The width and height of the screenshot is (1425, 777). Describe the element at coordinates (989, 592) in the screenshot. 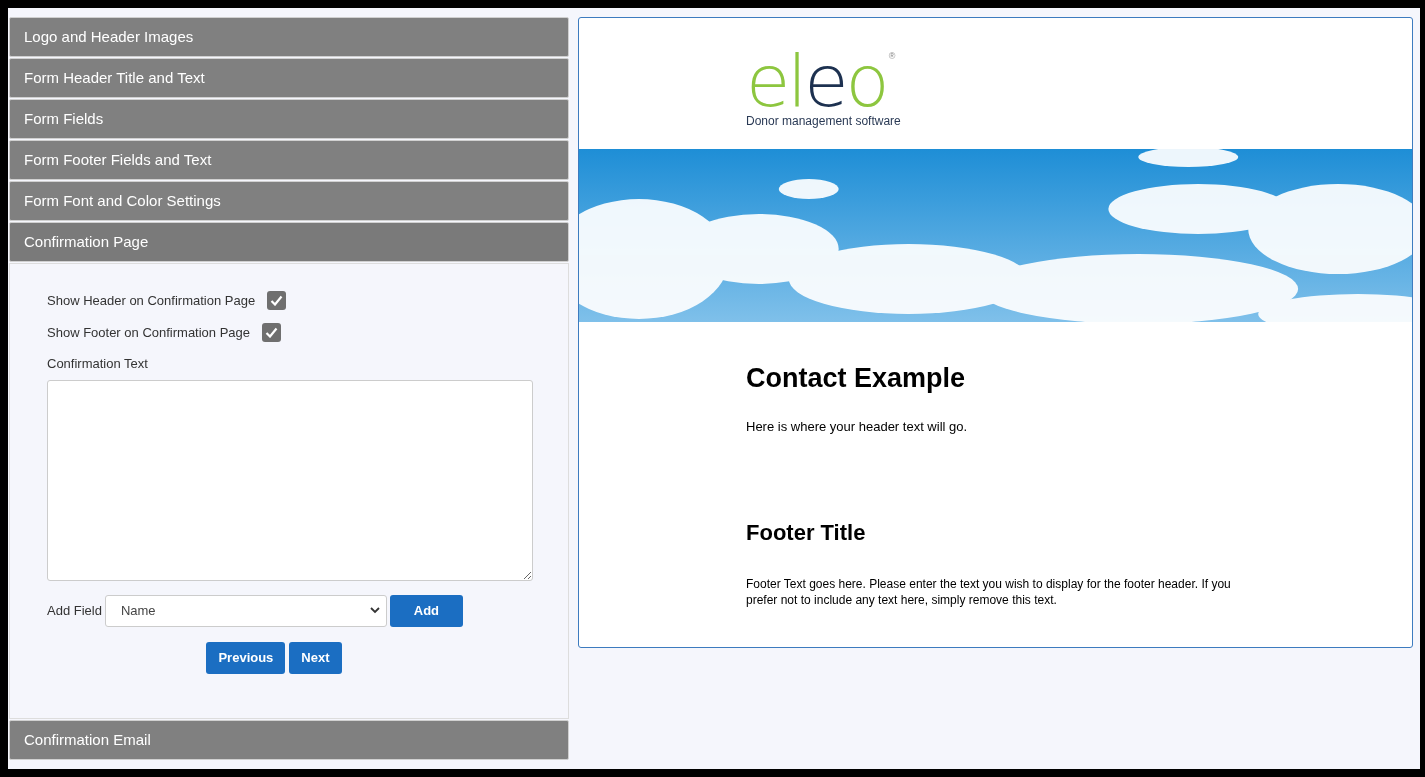

I see `footer-text: Footer Text goes here. Please enter the text you wish to display for the footer header. If you prefer not to include any text here, simply remove this text.` at that location.